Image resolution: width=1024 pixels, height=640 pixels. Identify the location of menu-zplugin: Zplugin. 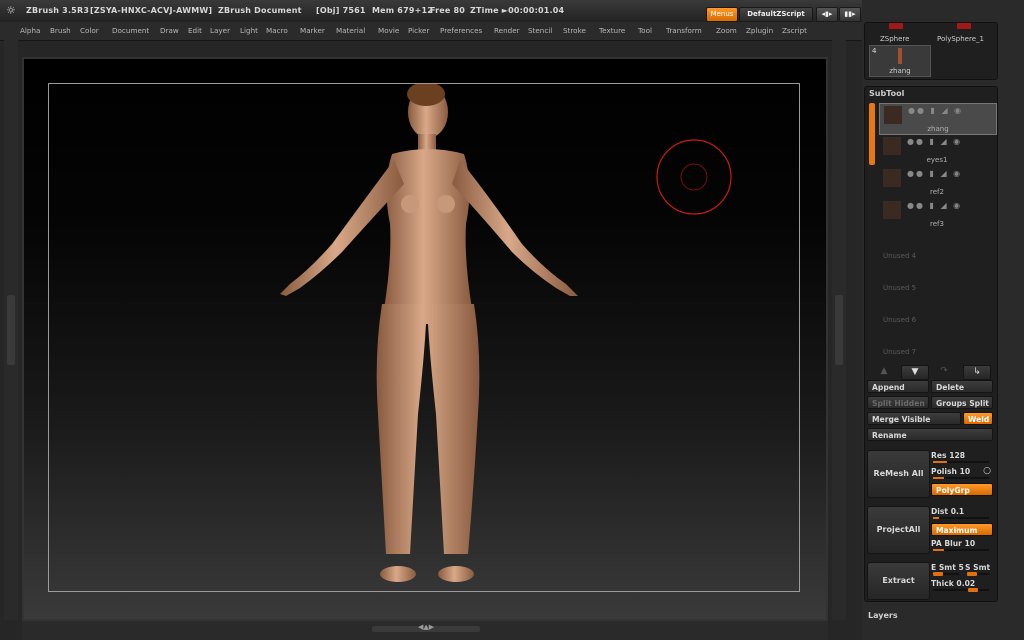
(759, 30).